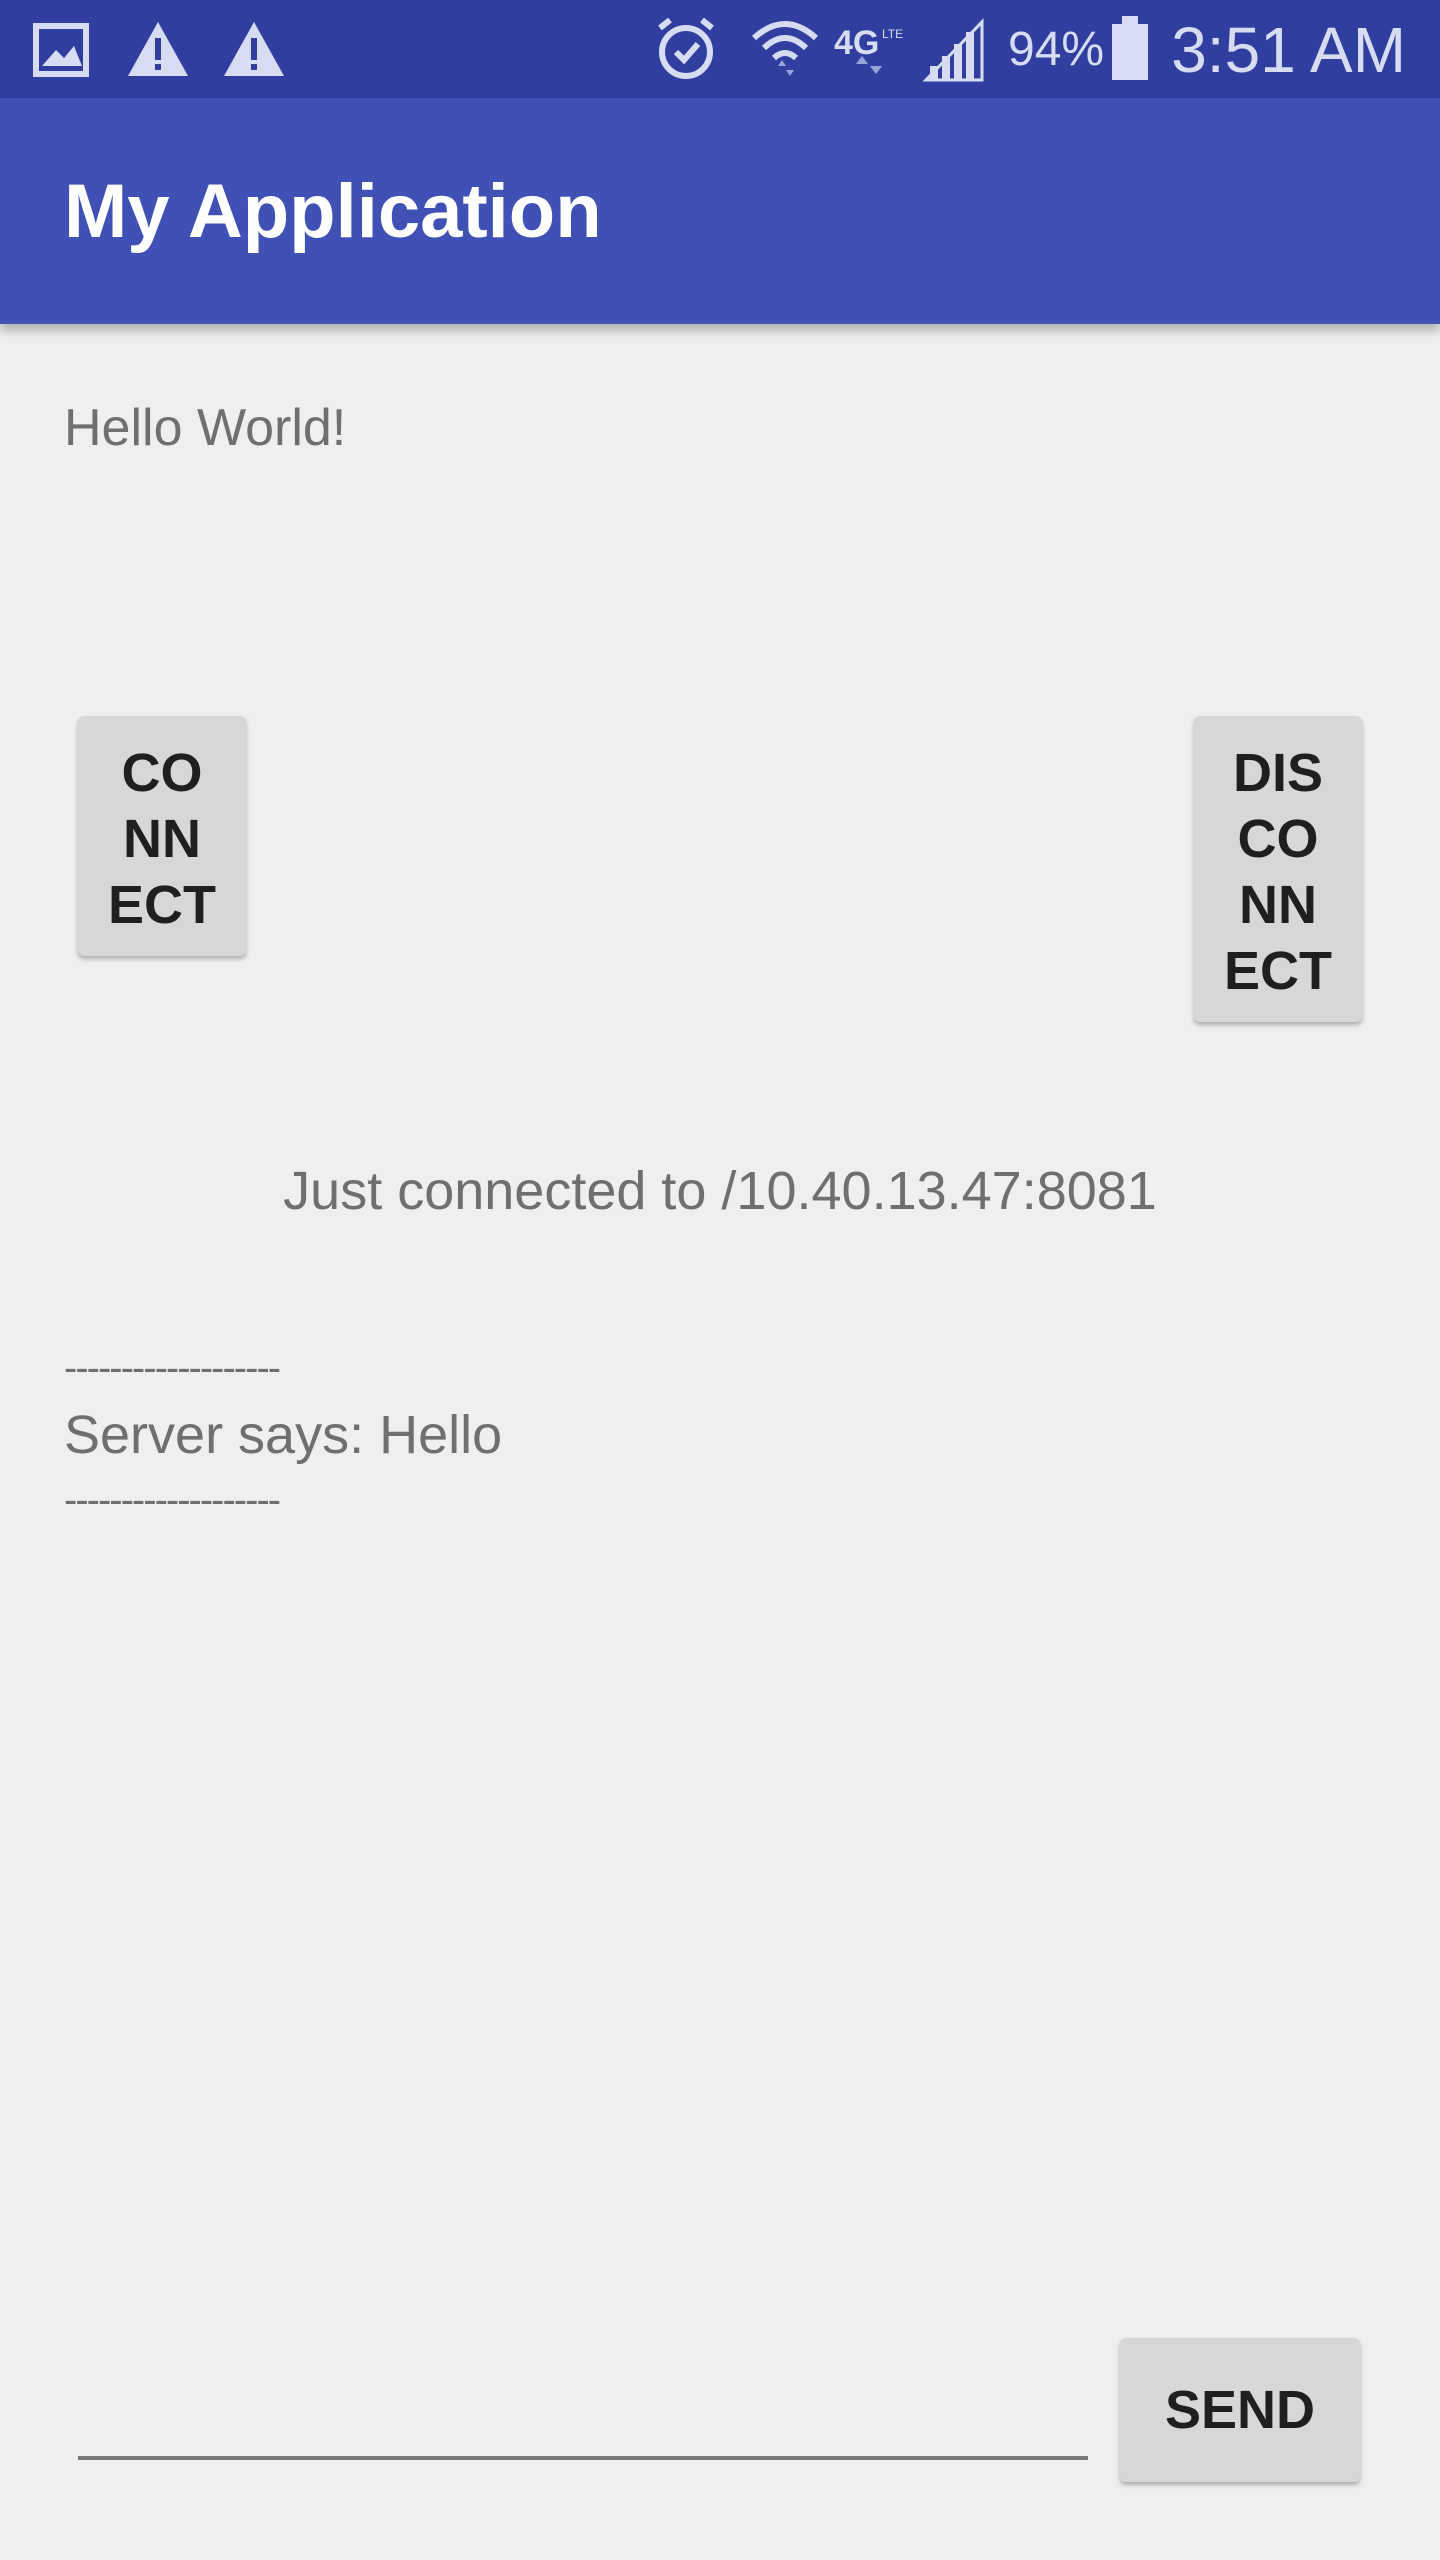 This screenshot has width=1440, height=2560. What do you see at coordinates (686, 48) in the screenshot?
I see `alarm-icon` at bounding box center [686, 48].